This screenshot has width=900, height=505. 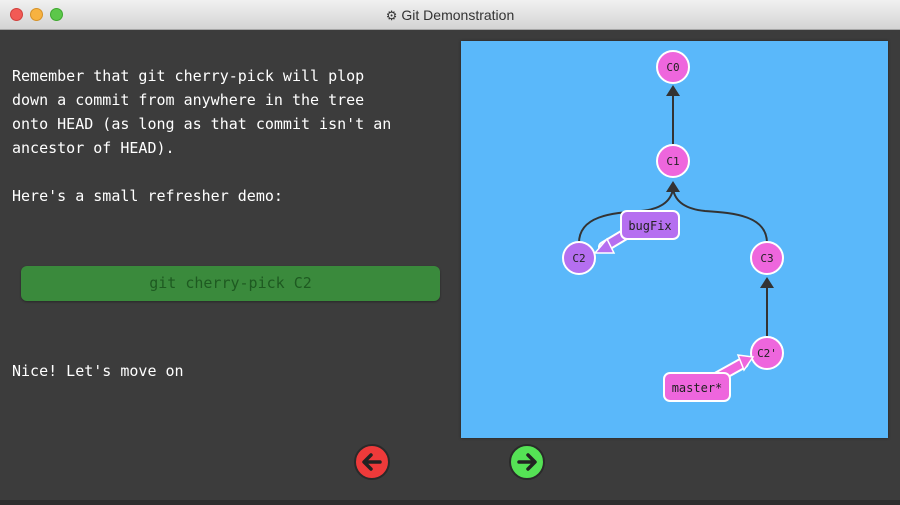 What do you see at coordinates (188, 76) in the screenshot?
I see `paragraph-line: Remember that git cherry-pick will plop` at bounding box center [188, 76].